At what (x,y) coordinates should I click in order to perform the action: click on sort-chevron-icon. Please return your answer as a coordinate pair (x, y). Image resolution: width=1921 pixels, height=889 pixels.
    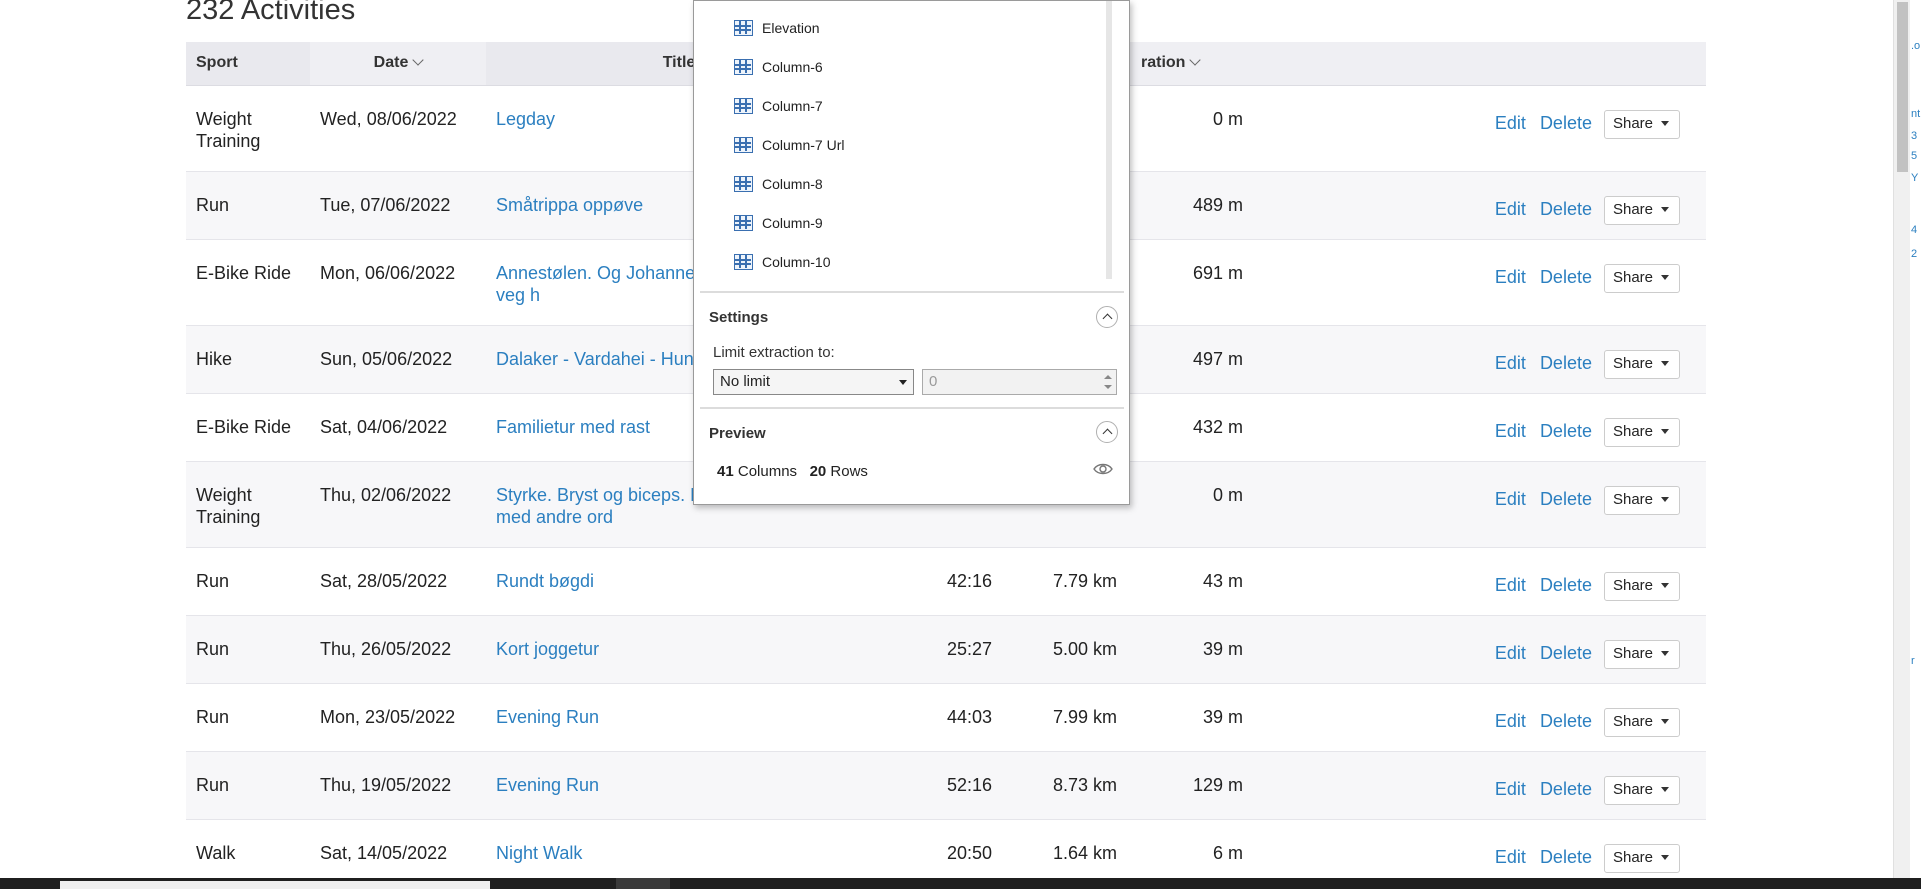
    Looking at the image, I should click on (418, 60).